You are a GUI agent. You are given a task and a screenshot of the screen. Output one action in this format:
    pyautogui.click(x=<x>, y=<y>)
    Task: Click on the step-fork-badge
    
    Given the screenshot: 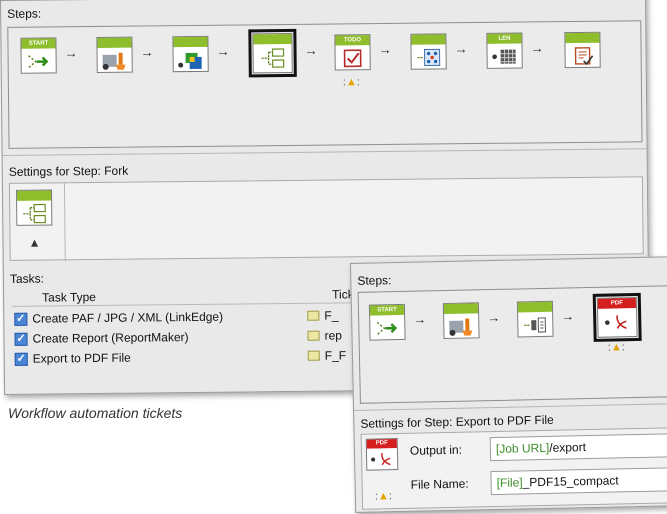 What is the action you would take?
    pyautogui.click(x=272, y=39)
    